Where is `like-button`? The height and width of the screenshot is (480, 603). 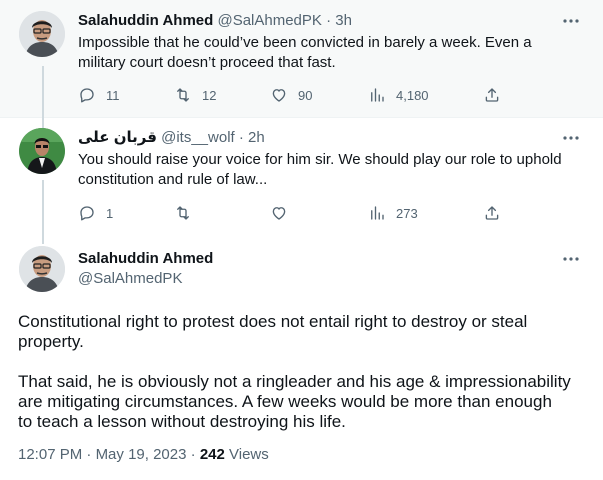
like-button is located at coordinates (279, 213).